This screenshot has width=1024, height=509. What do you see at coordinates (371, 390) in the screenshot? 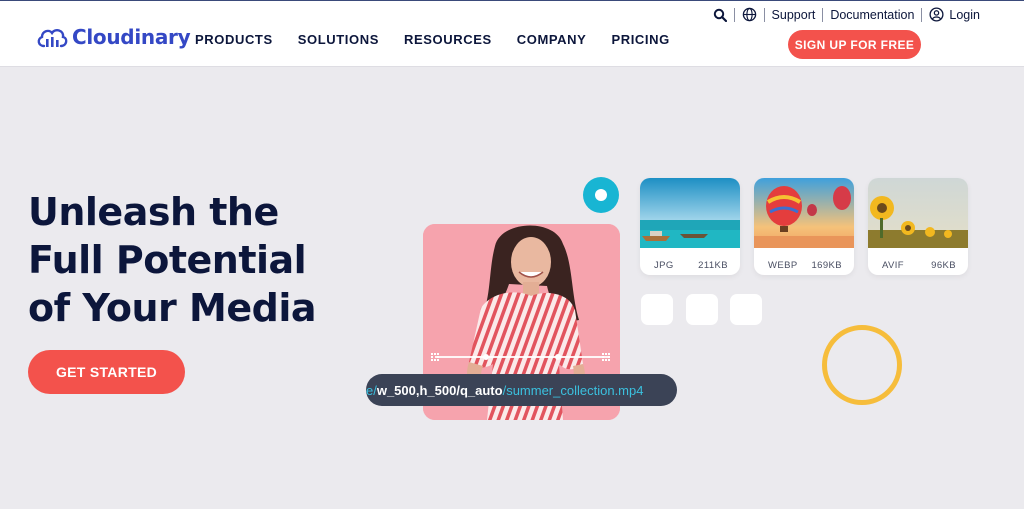
I see `url-prefix: e/` at bounding box center [371, 390].